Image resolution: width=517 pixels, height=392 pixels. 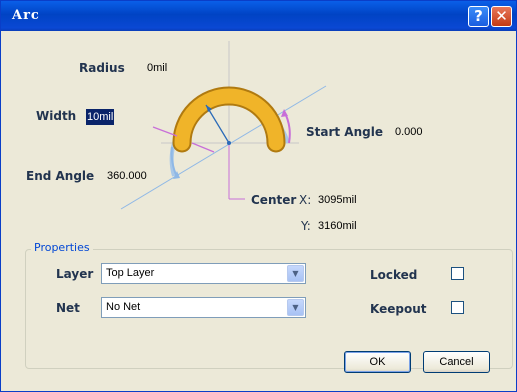 What do you see at coordinates (123, 307) in the screenshot?
I see `net-select-value: No Net` at bounding box center [123, 307].